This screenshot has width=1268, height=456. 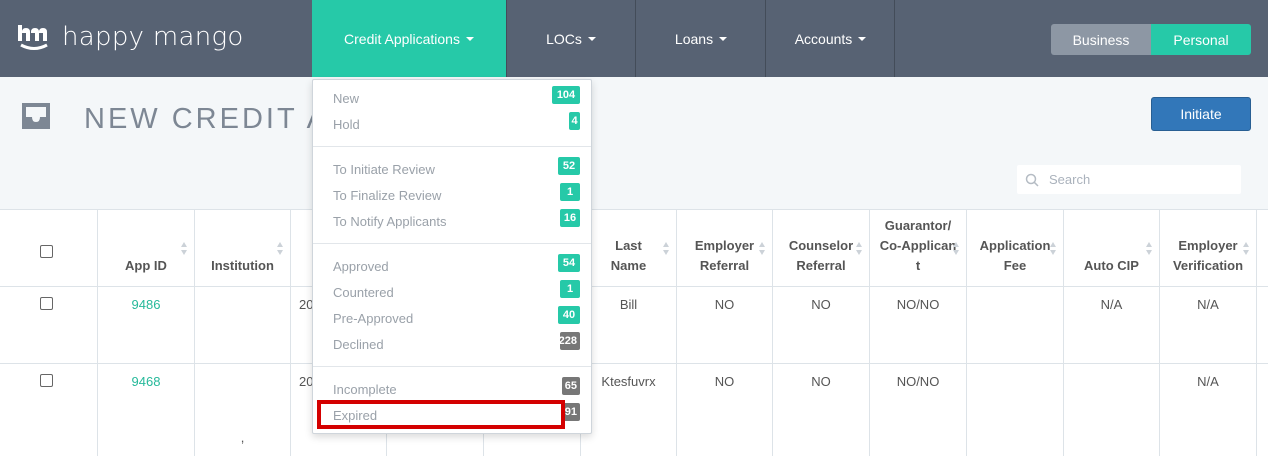 I want to click on column-header-application-fee: Application Fee, so click(x=1015, y=248).